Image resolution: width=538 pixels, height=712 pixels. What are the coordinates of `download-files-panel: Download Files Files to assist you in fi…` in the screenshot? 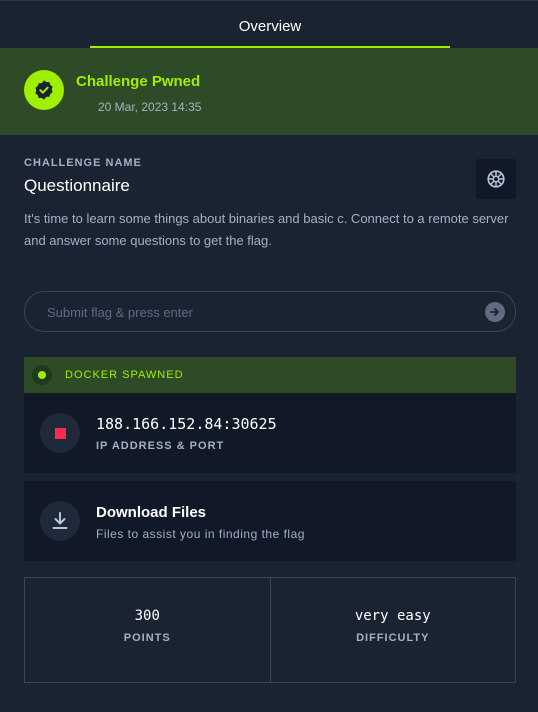 It's located at (270, 521).